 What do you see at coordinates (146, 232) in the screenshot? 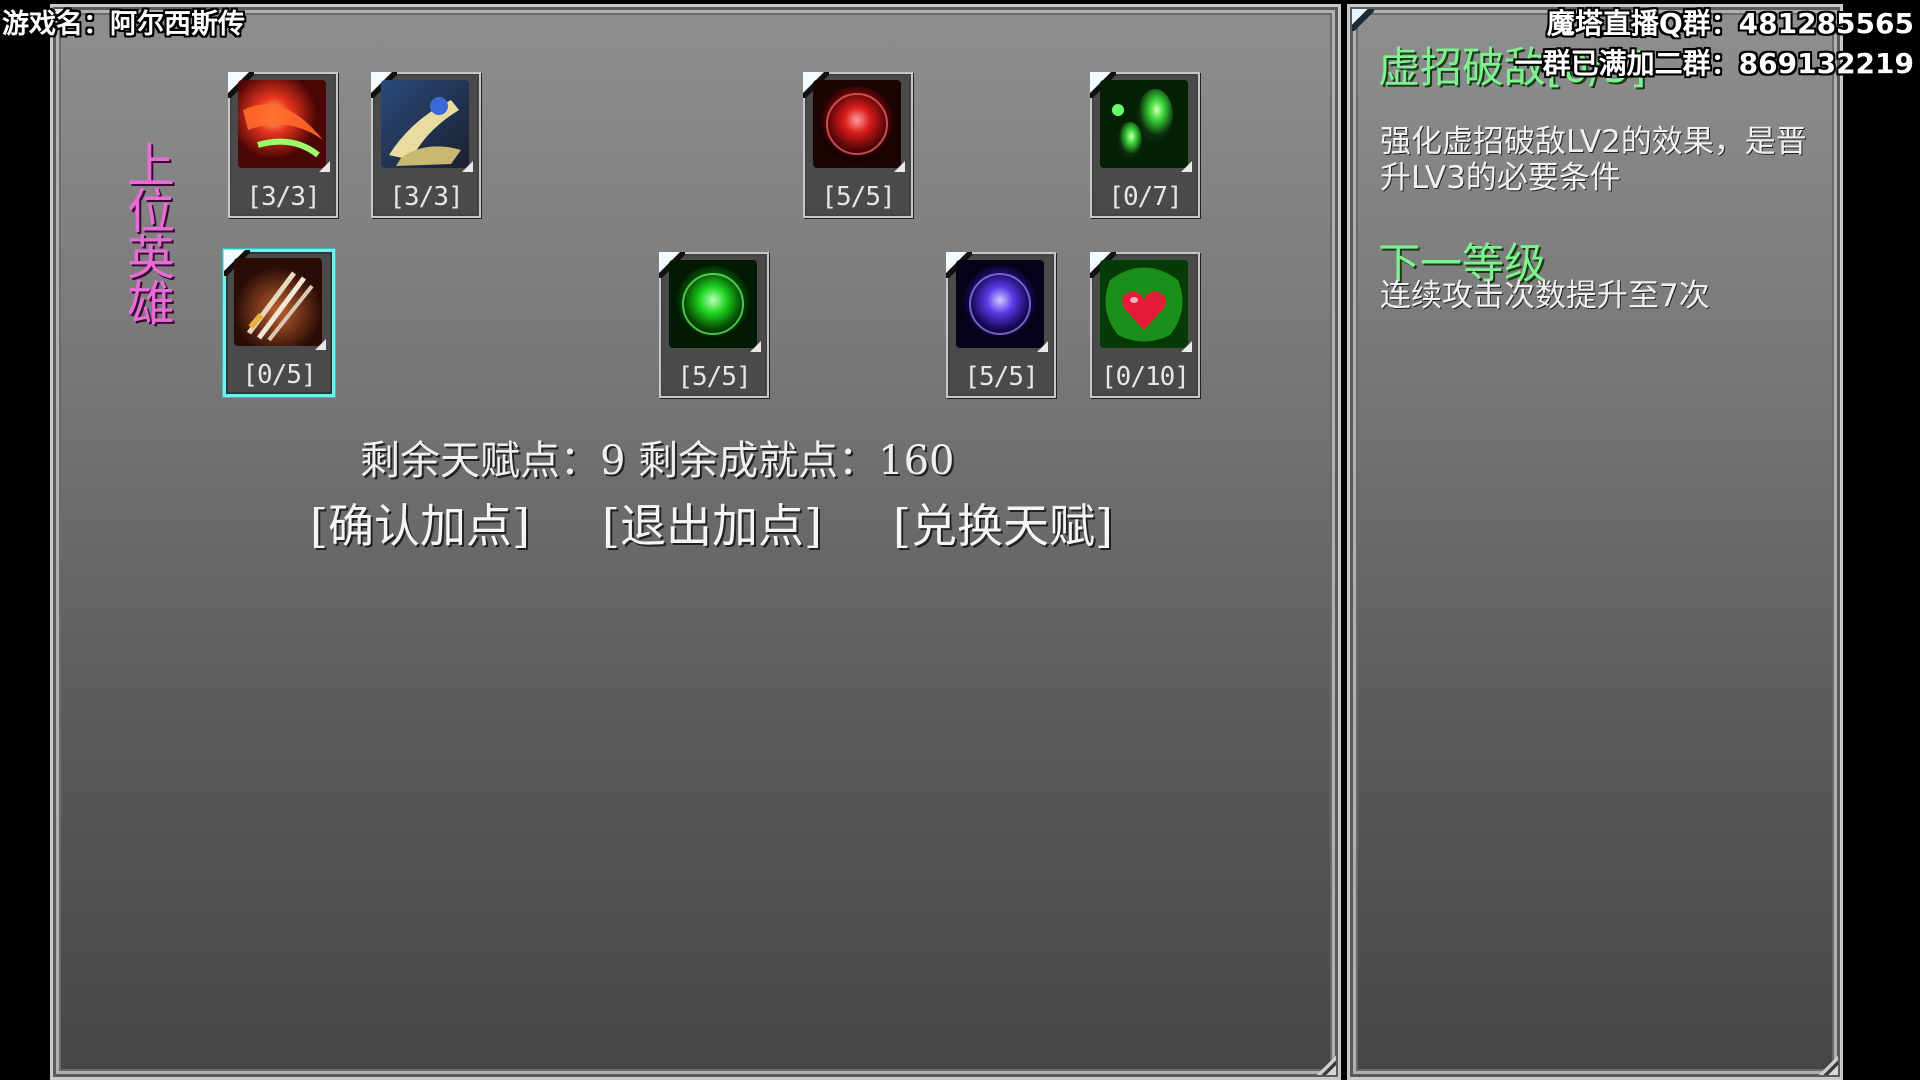
I see `class-title: 上位英雄` at bounding box center [146, 232].